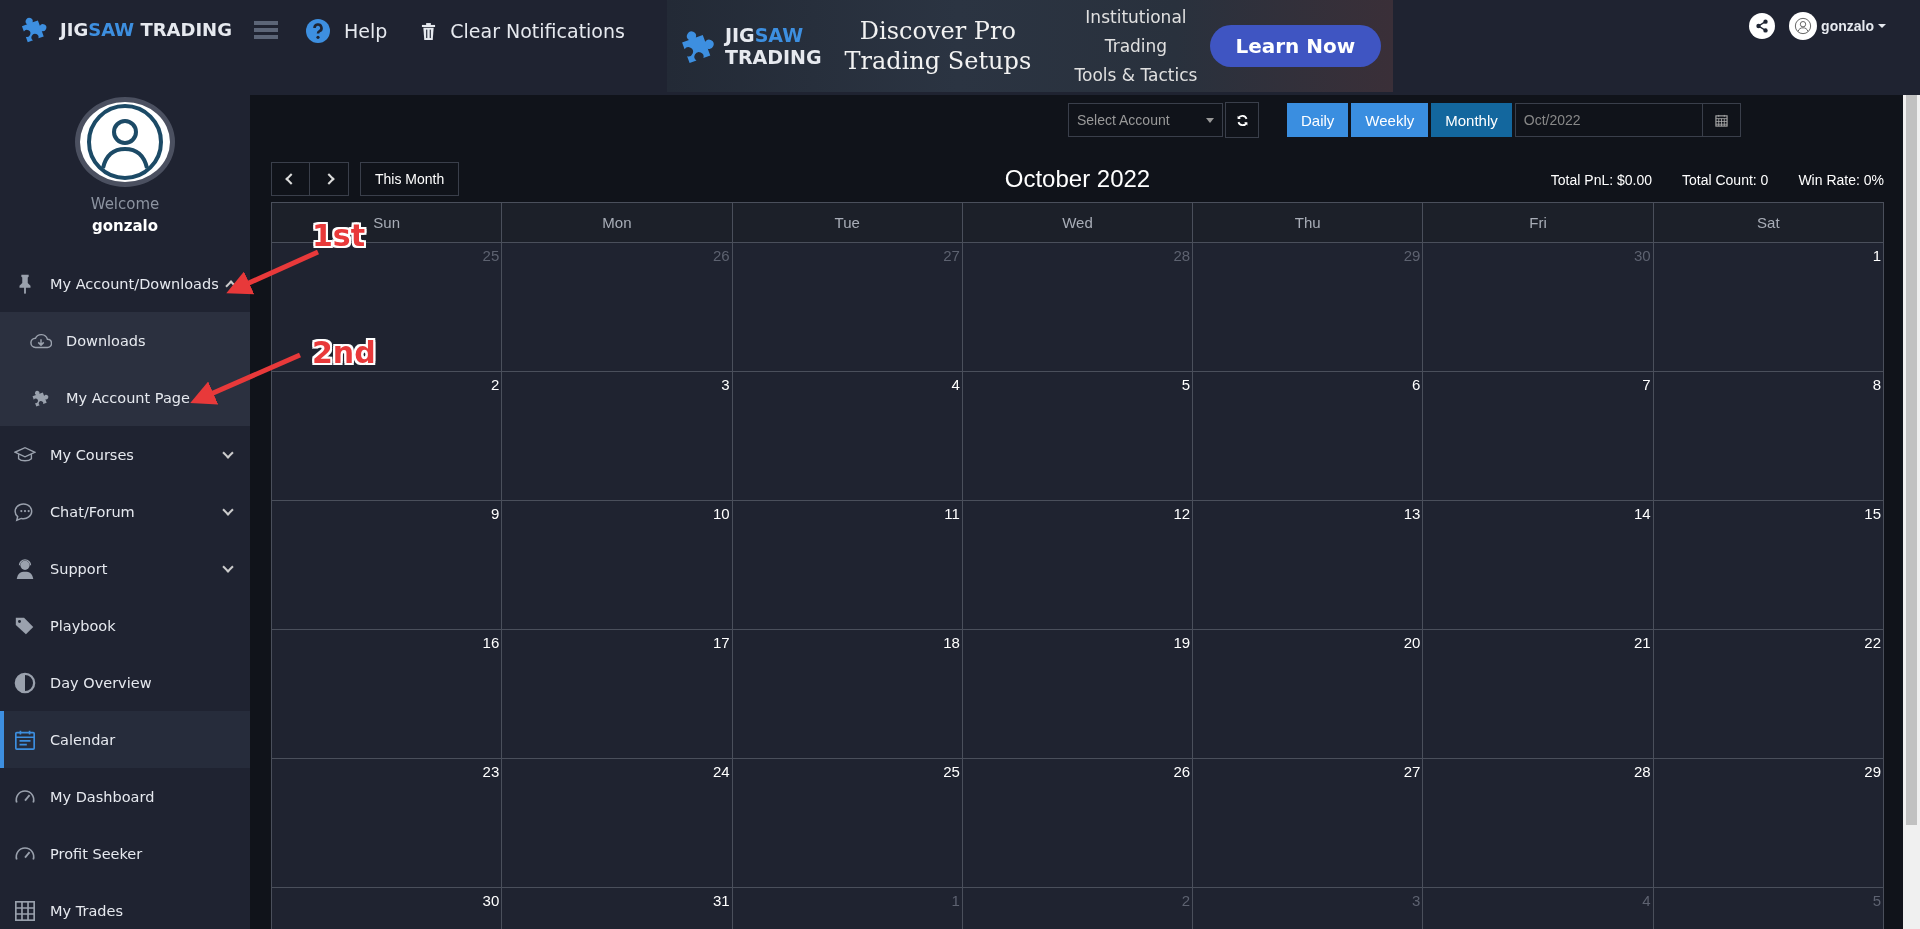 The width and height of the screenshot is (1920, 929). I want to click on view-tab: Monthly, so click(1471, 120).